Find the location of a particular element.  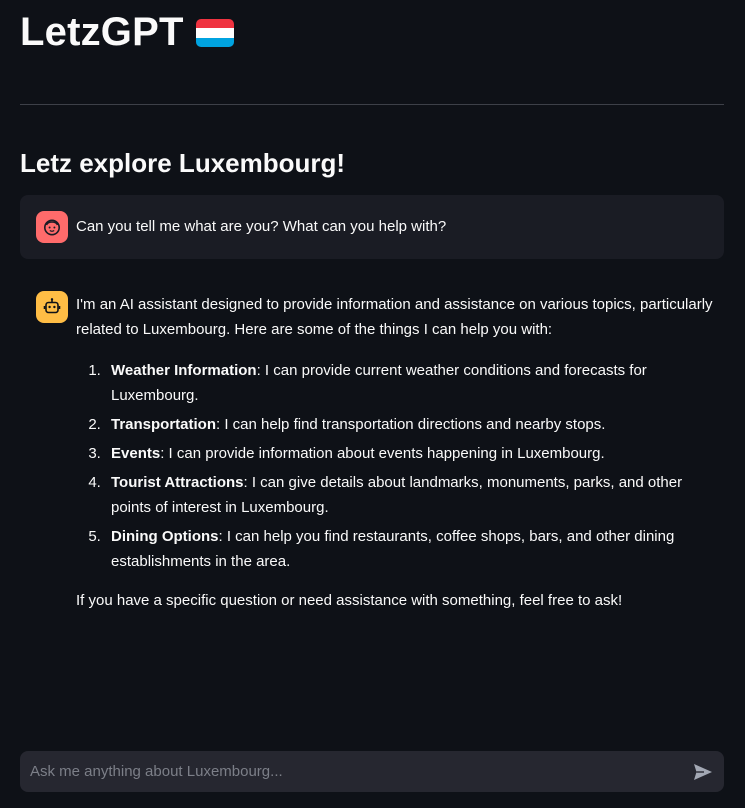

app-title: LetzGPT is located at coordinates (102, 32).